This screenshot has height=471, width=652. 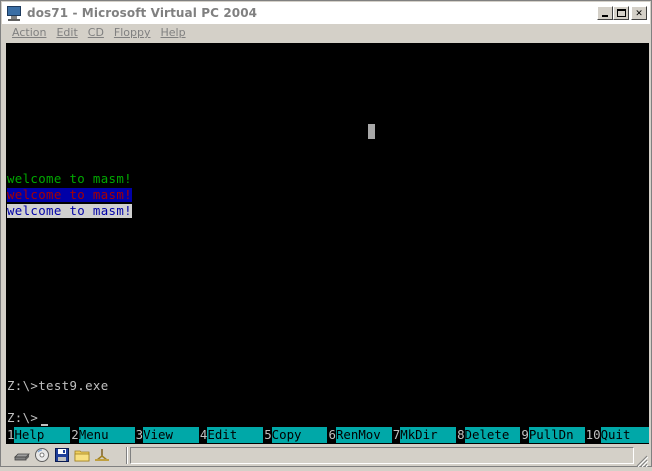 What do you see at coordinates (492, 435) in the screenshot?
I see `fkey-label: Delete` at bounding box center [492, 435].